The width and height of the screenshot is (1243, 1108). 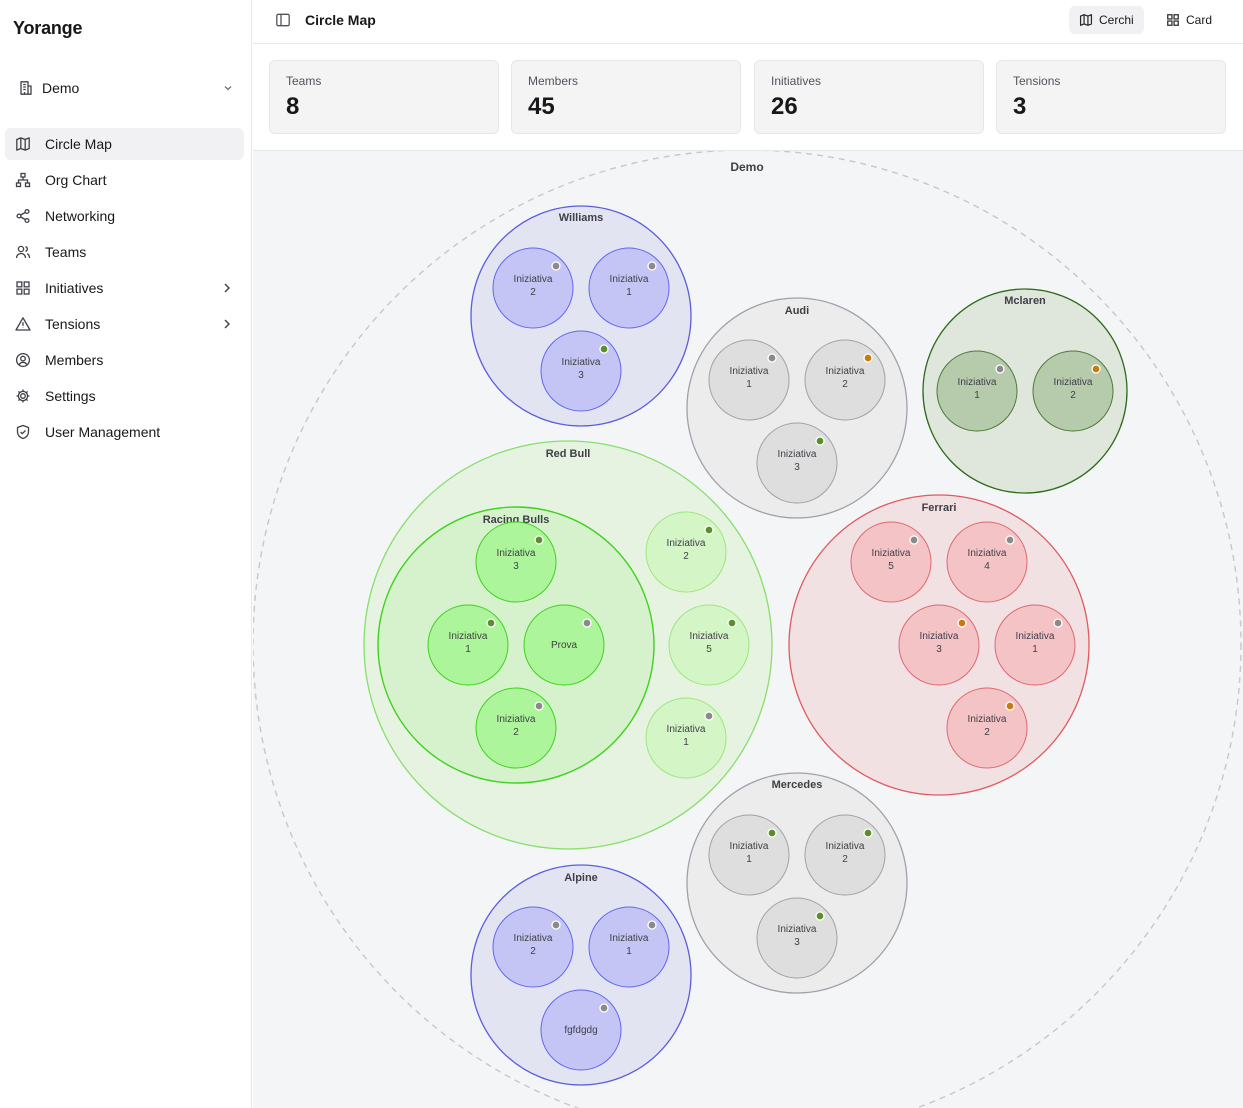 What do you see at coordinates (78, 144) in the screenshot?
I see `sidebar-item-label: Circle Map` at bounding box center [78, 144].